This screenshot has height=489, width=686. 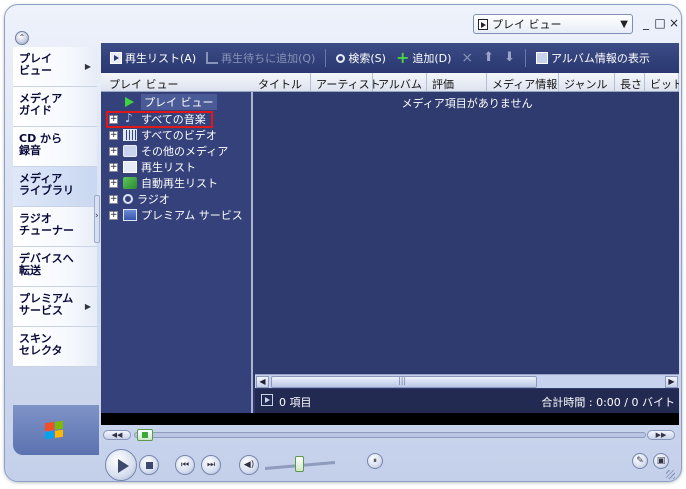 I want to click on column-genre: ジャンル, so click(x=587, y=82).